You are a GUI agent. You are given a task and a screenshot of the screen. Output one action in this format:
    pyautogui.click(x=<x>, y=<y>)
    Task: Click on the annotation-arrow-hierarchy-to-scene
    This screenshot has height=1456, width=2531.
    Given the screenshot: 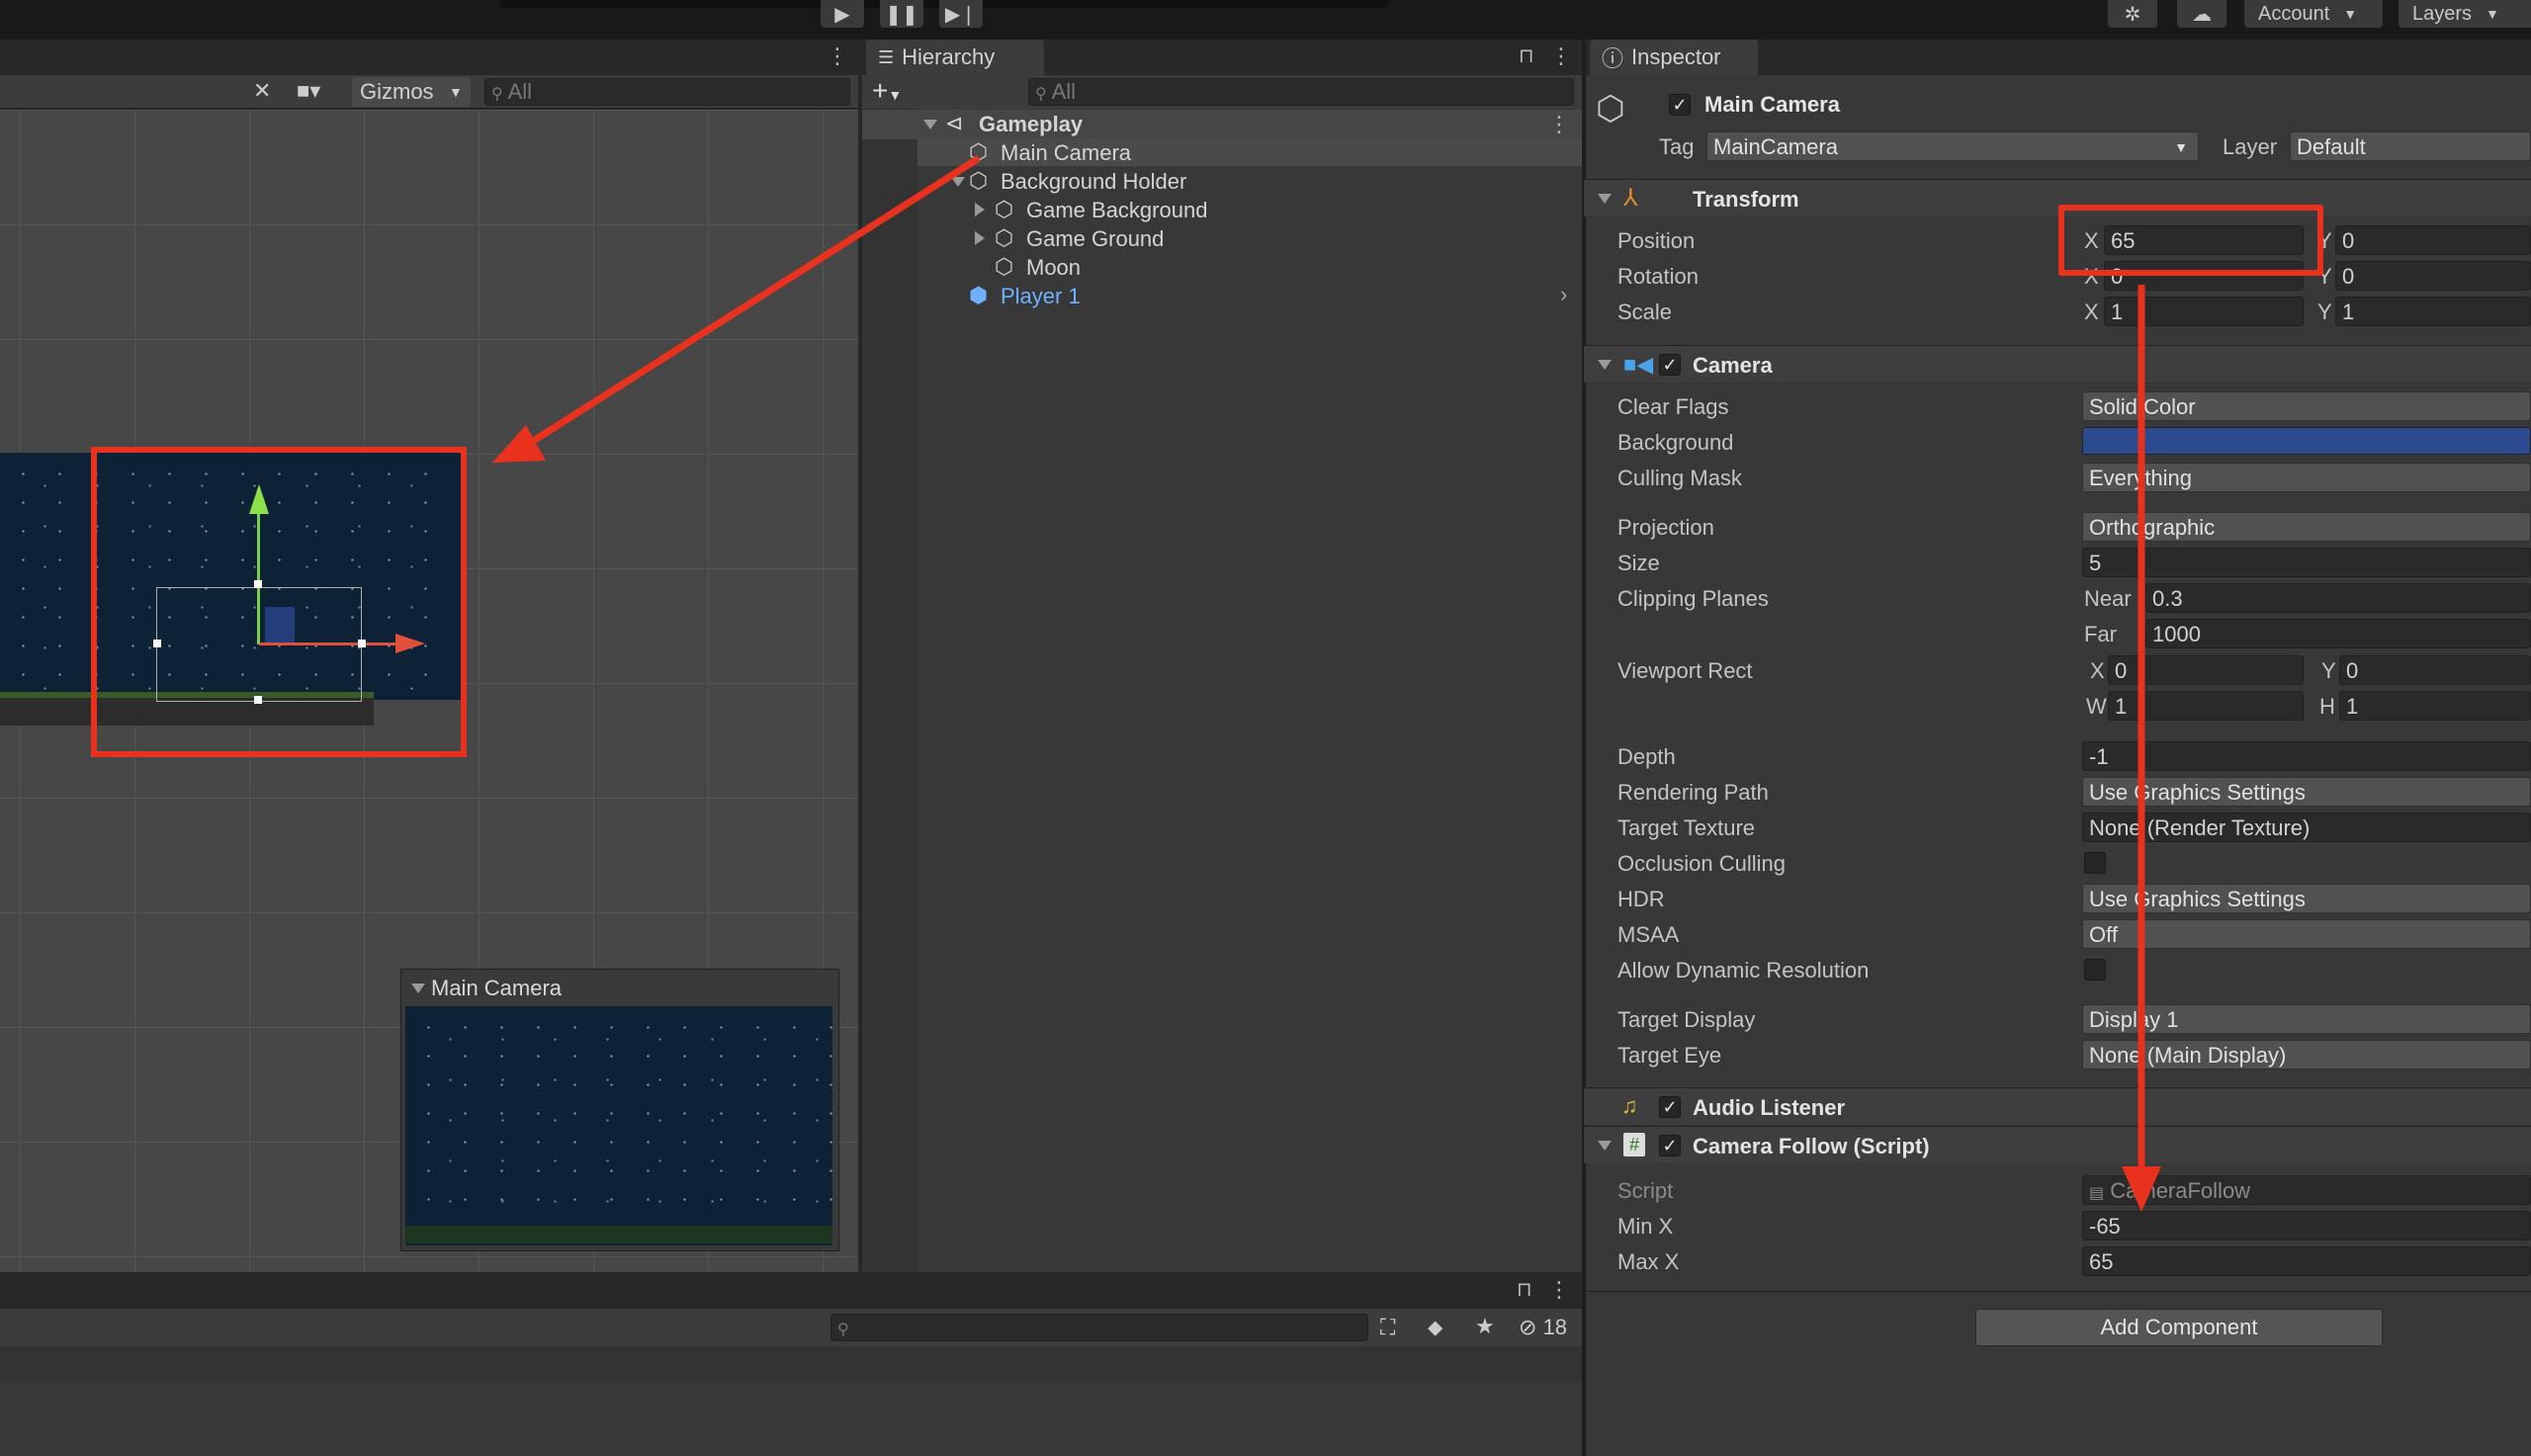 What is the action you would take?
    pyautogui.click(x=737, y=309)
    